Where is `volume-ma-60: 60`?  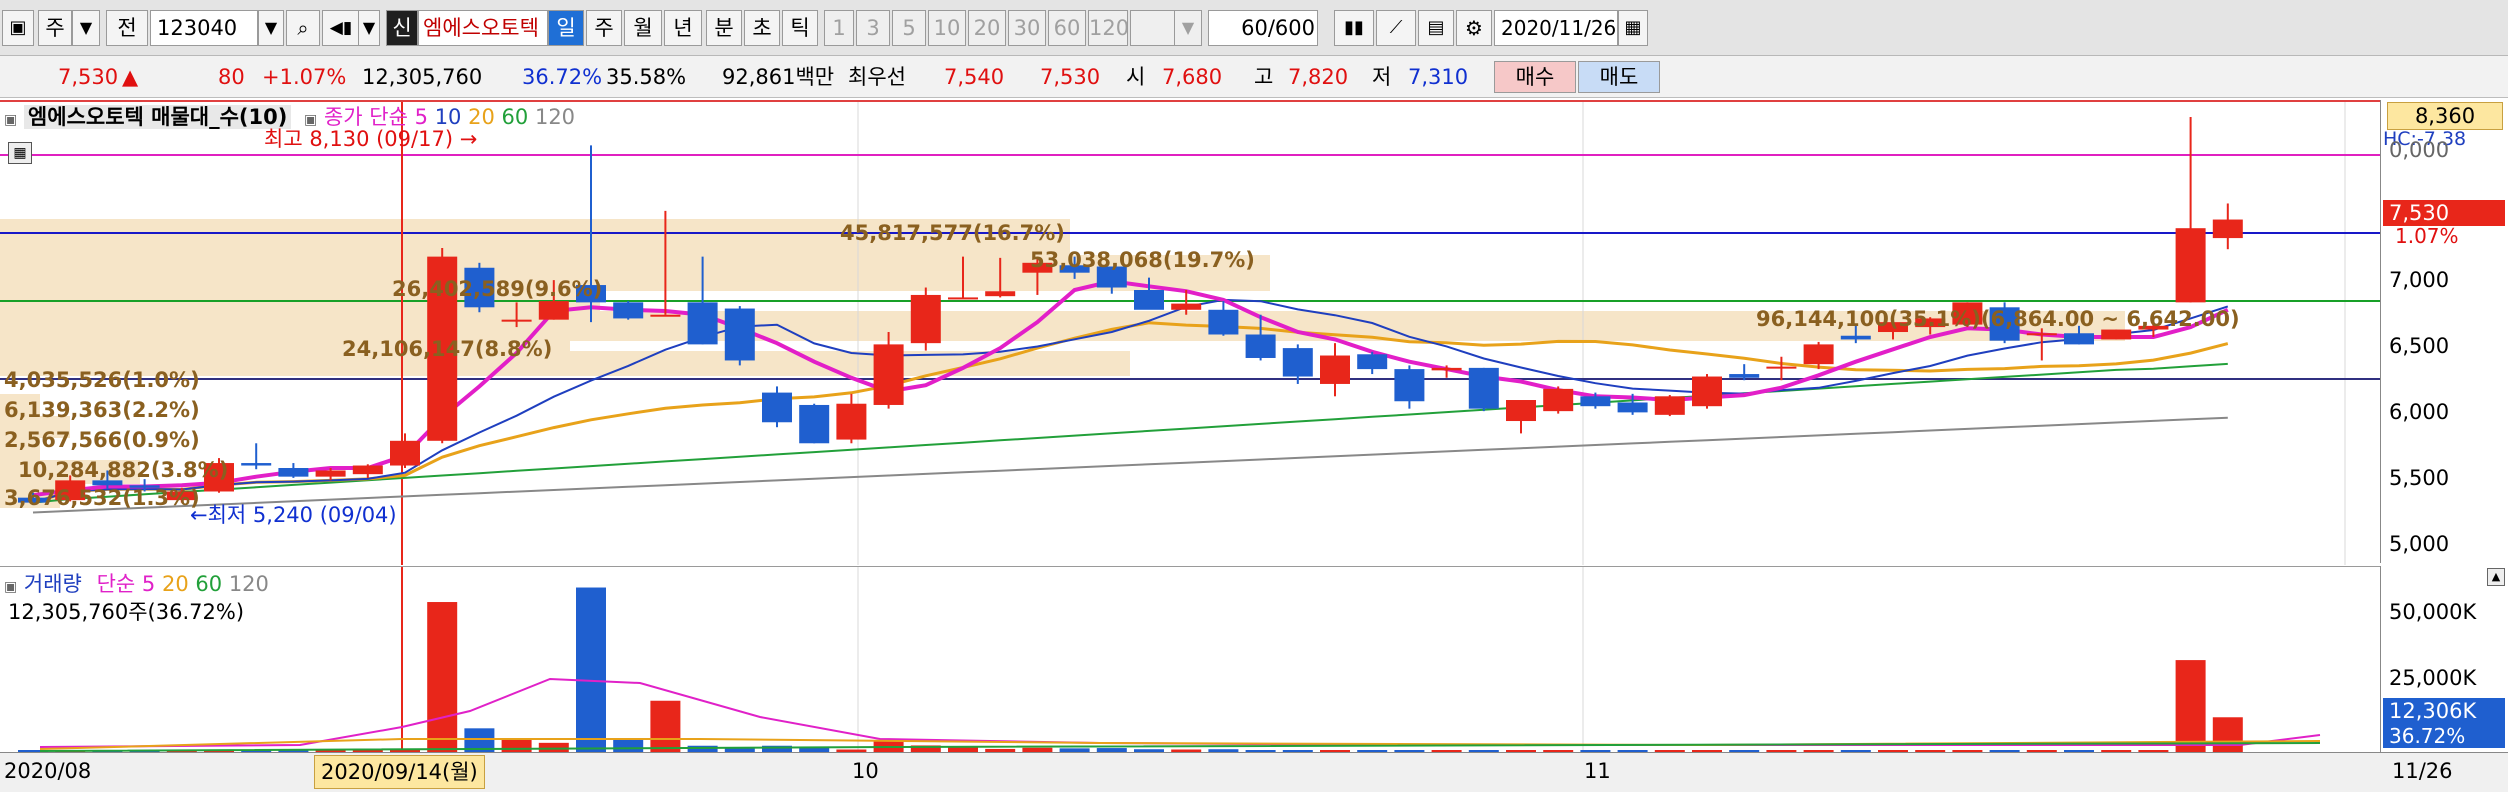 volume-ma-60: 60 is located at coordinates (209, 584).